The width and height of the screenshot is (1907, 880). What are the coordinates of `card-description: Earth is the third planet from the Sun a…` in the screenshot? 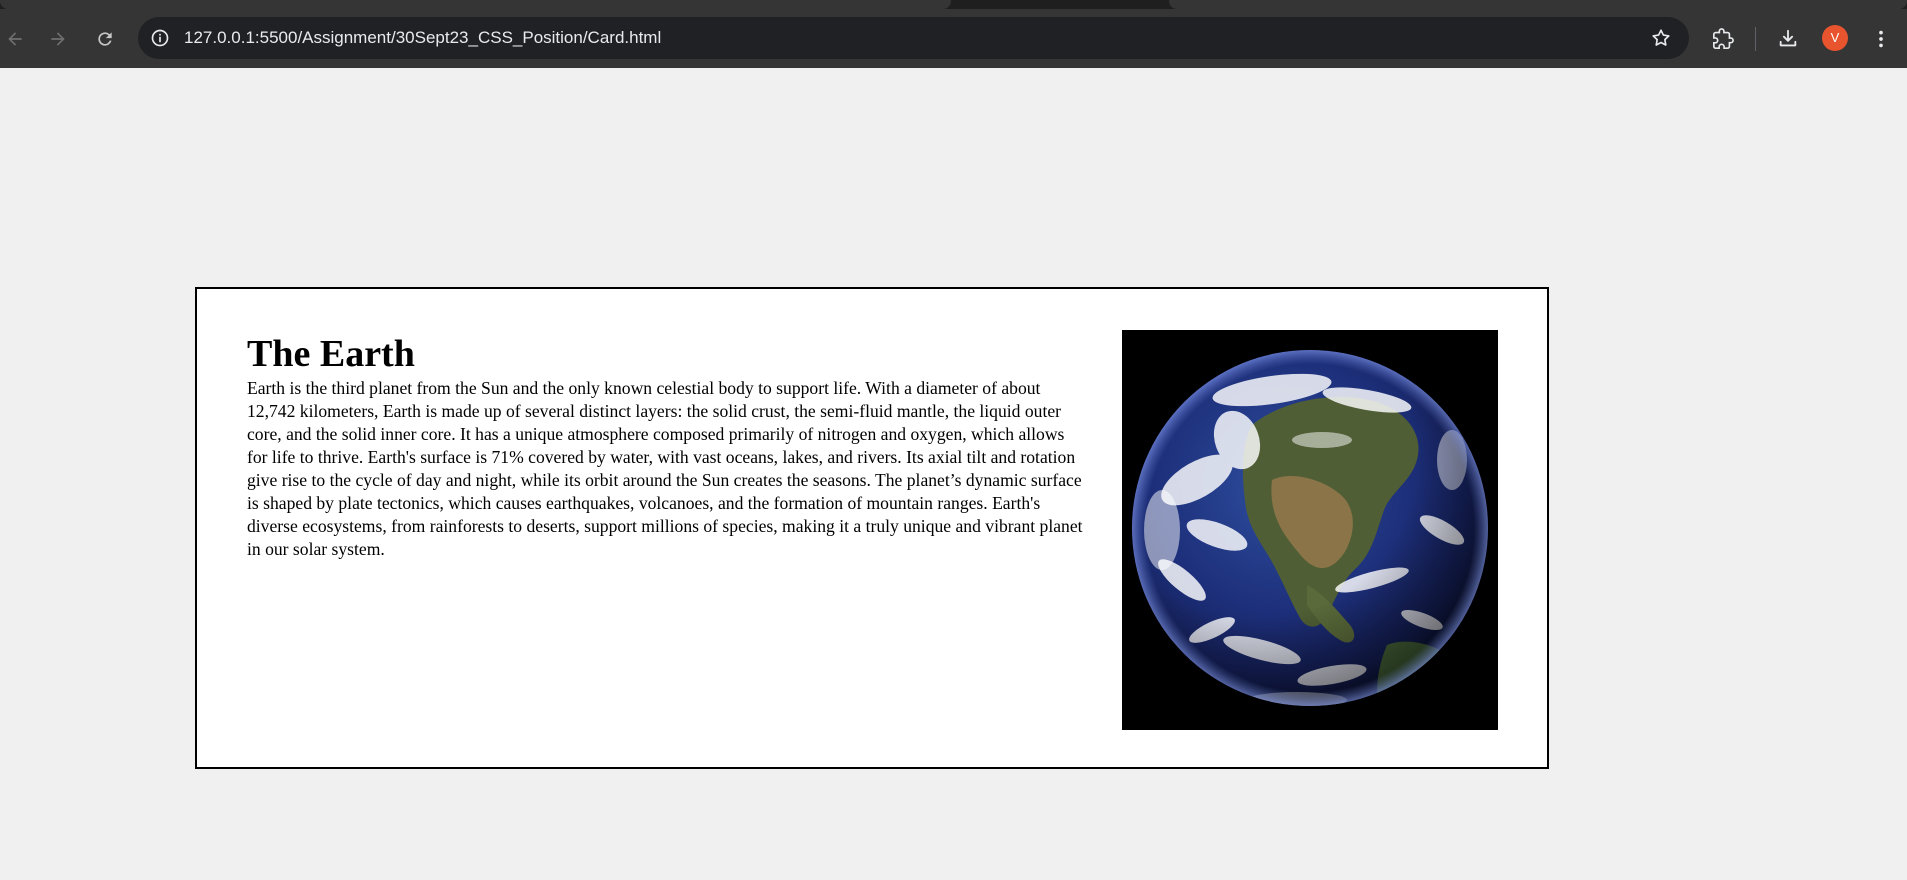 It's located at (665, 468).